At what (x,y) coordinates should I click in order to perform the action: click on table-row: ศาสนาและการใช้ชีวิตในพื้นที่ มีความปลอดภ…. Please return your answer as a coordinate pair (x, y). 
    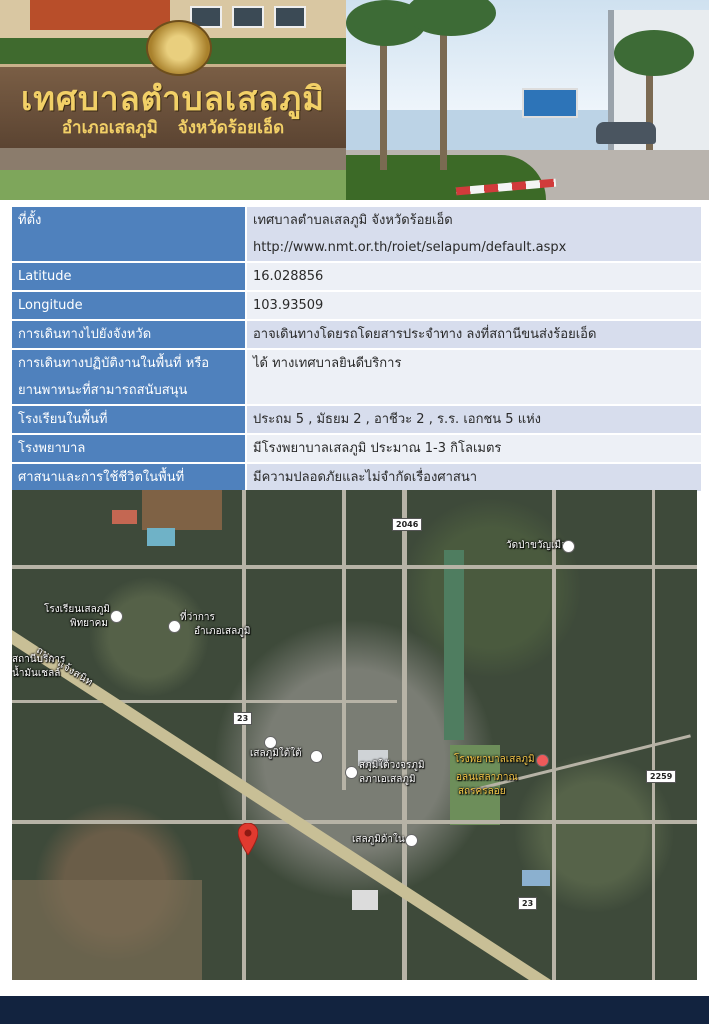
    Looking at the image, I should click on (356, 477).